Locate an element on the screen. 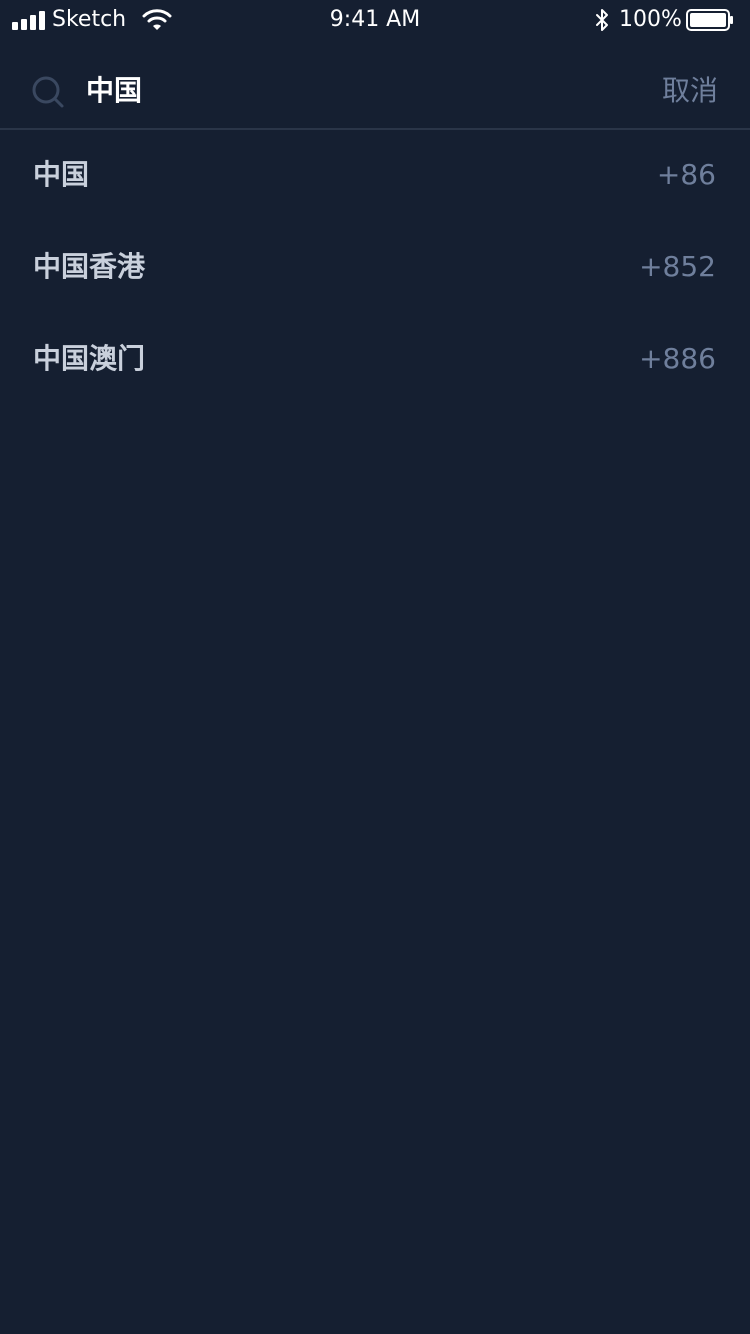 The width and height of the screenshot is (750, 1334). battery-icon is located at coordinates (709, 20).